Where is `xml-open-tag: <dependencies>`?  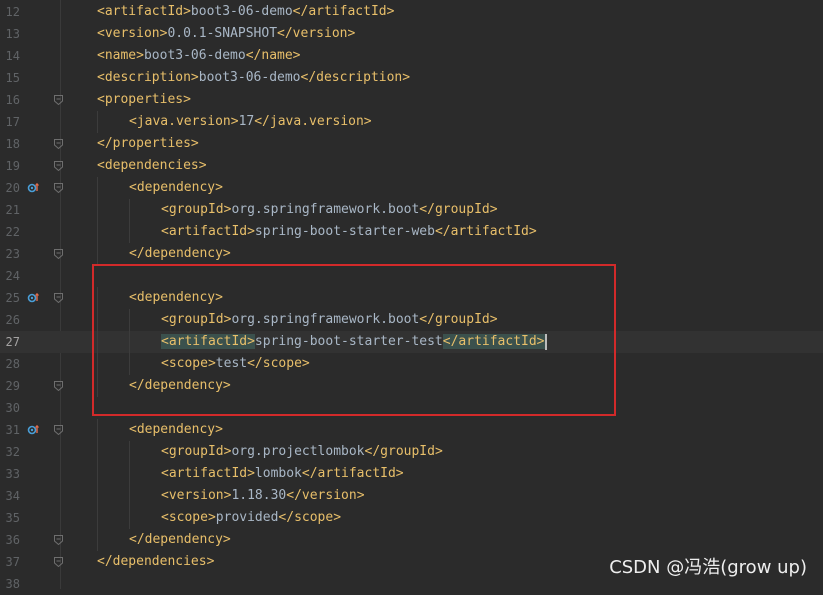 xml-open-tag: <dependencies> is located at coordinates (152, 165).